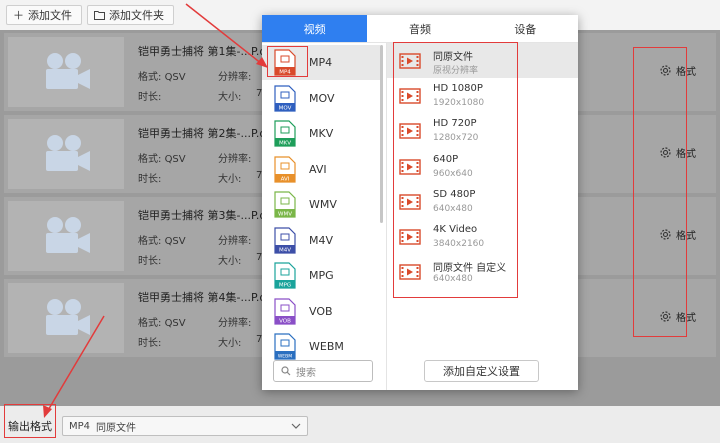 This screenshot has width=720, height=443. What do you see at coordinates (130, 15) in the screenshot?
I see `add-folder-button: 添加文件夹` at bounding box center [130, 15].